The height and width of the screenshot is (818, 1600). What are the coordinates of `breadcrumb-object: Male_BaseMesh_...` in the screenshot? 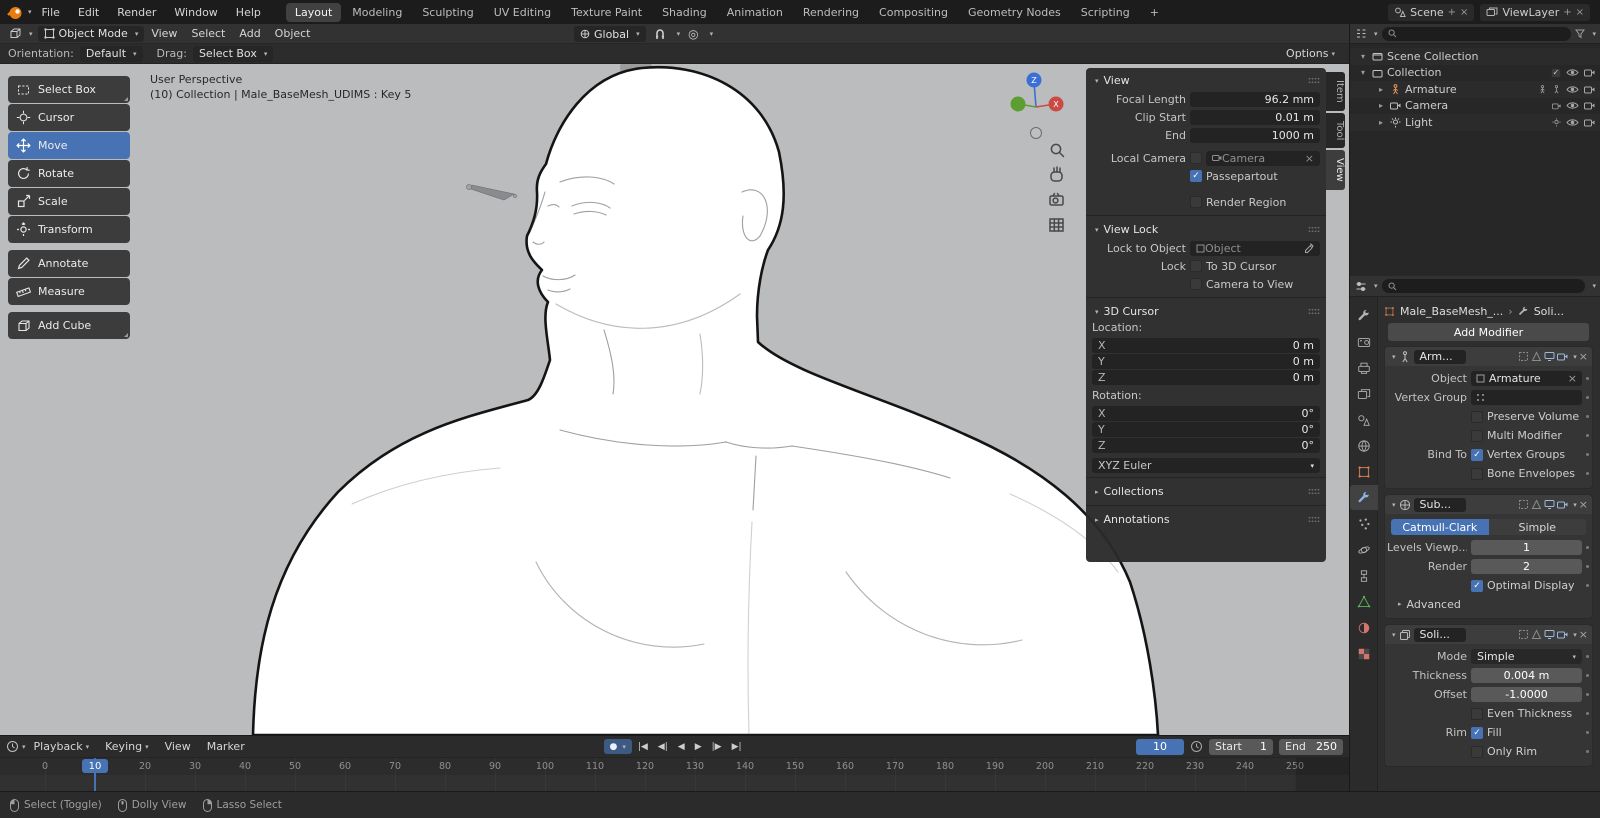 It's located at (1451, 311).